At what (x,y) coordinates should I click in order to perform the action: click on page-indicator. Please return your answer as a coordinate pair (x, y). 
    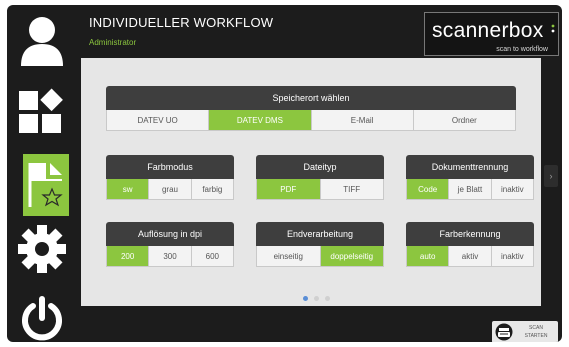
    Looking at the image, I should click on (316, 298).